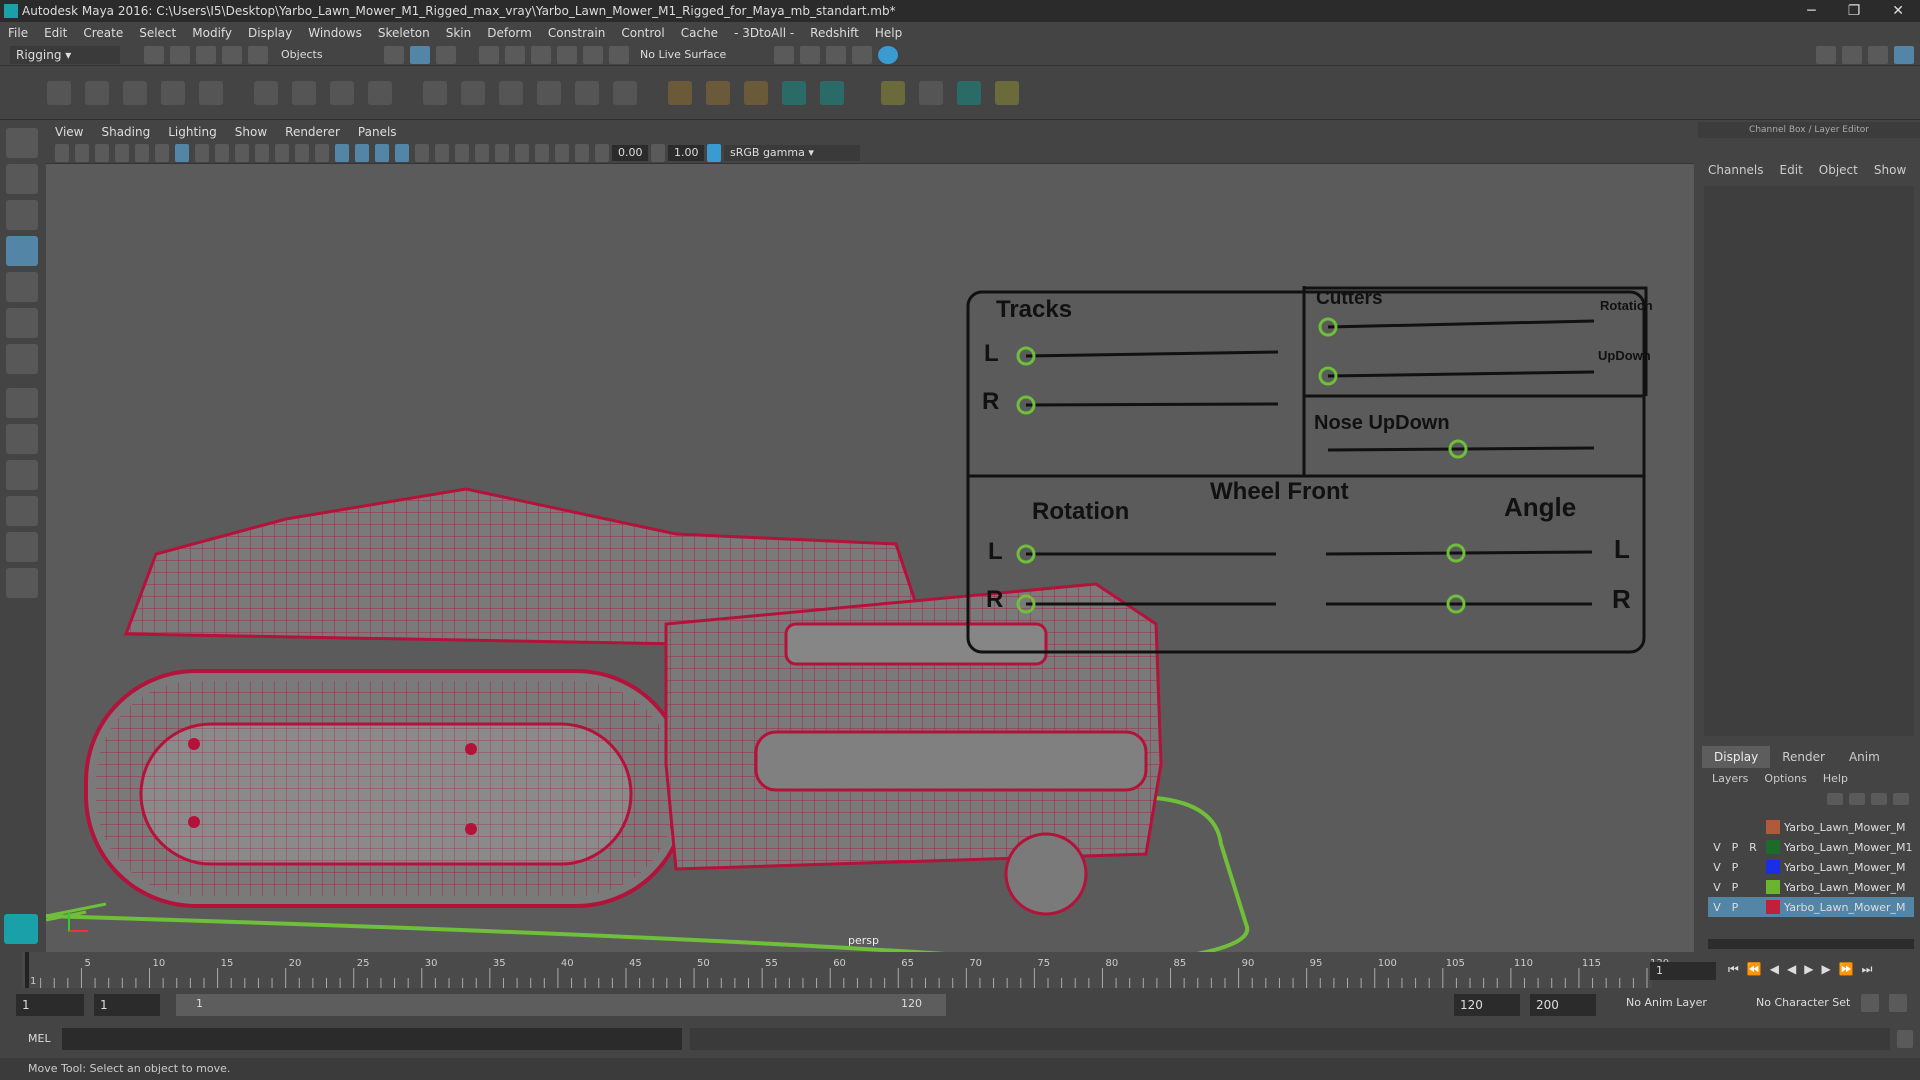  Describe the element at coordinates (1811, 867) in the screenshot. I see `layer-row: VP Yarbo_Lawn_Mower_M` at that location.